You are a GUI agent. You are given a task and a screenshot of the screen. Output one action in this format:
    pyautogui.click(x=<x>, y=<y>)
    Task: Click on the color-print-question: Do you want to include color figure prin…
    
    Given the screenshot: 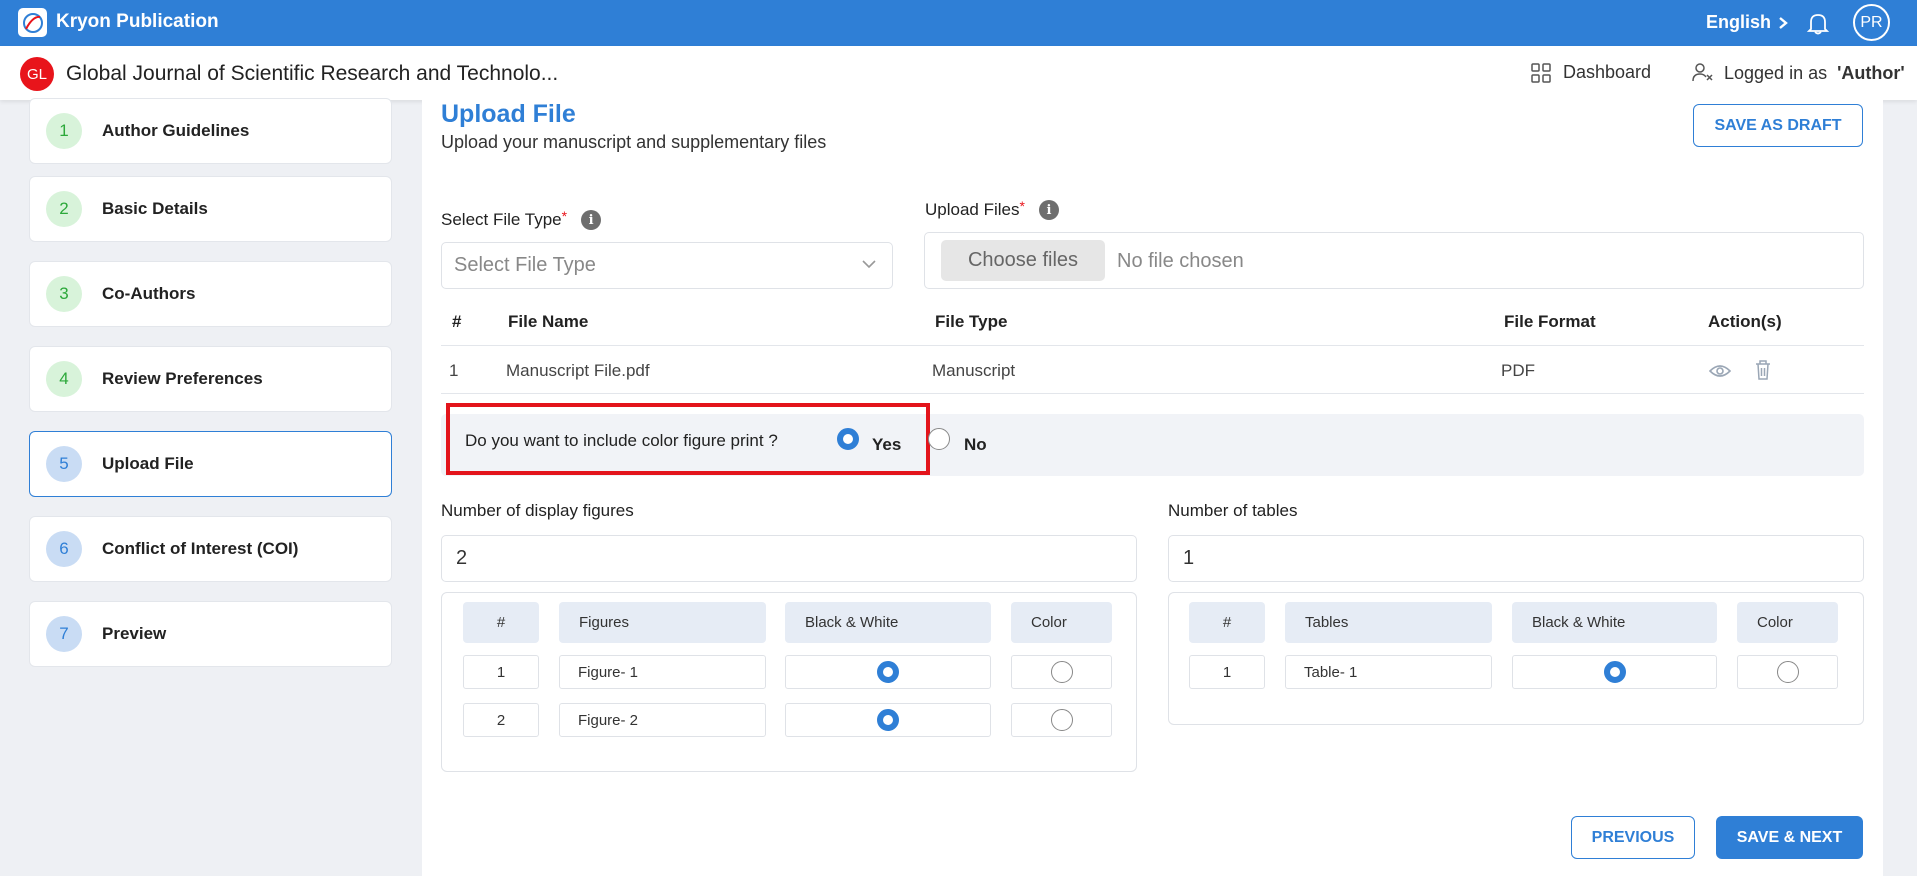 What is the action you would take?
    pyautogui.click(x=621, y=440)
    